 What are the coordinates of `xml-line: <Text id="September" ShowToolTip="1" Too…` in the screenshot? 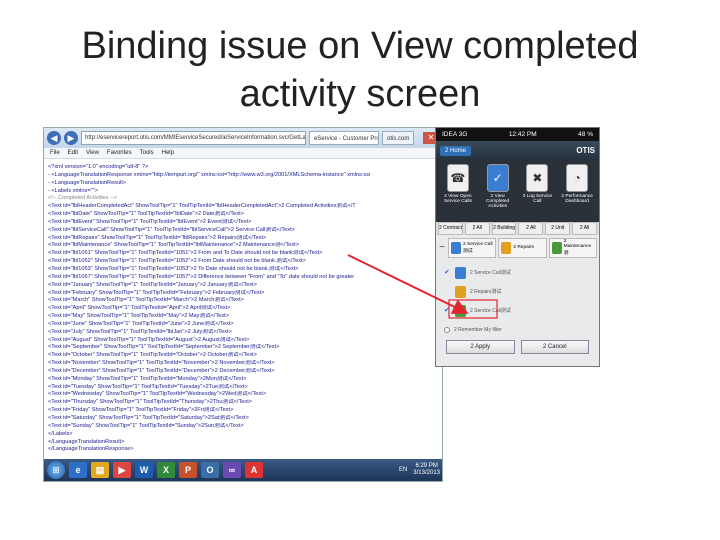 It's located at (164, 347).